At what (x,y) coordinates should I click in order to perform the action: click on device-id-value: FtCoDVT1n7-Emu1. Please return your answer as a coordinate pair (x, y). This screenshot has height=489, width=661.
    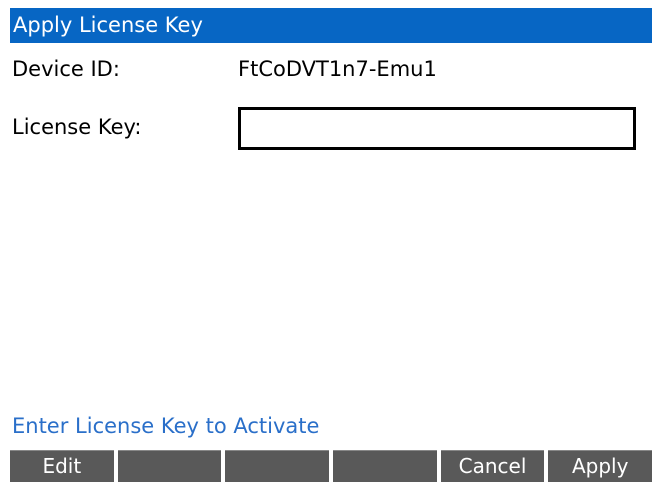
    Looking at the image, I should click on (337, 69).